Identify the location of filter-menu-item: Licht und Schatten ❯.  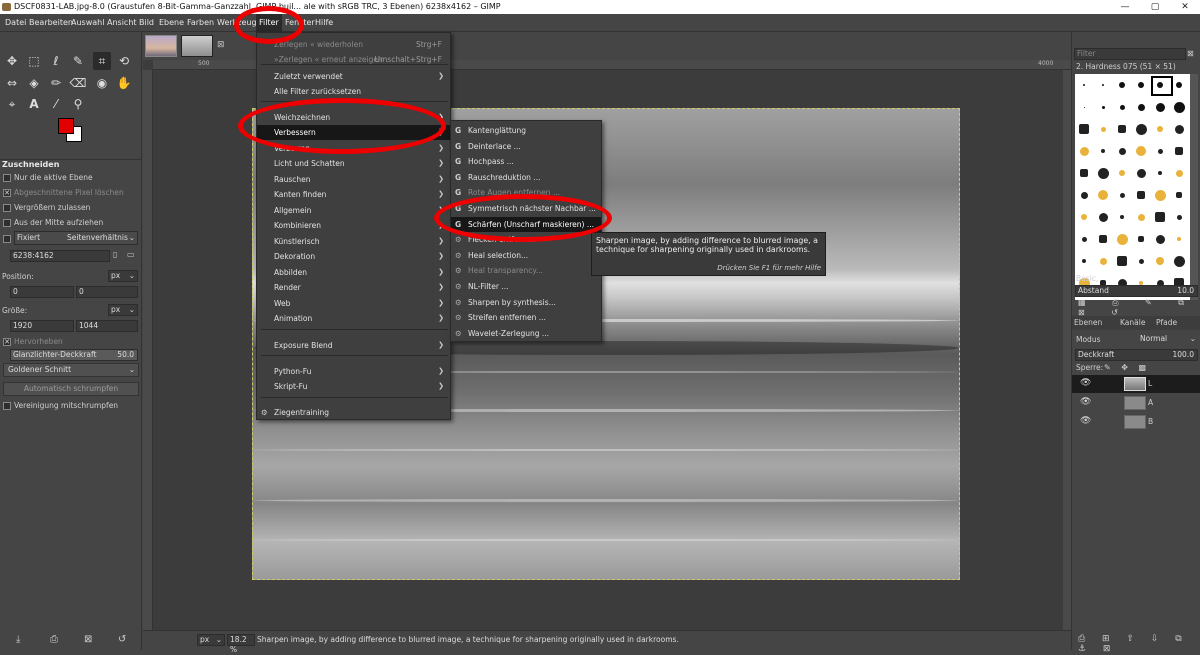
(353, 163).